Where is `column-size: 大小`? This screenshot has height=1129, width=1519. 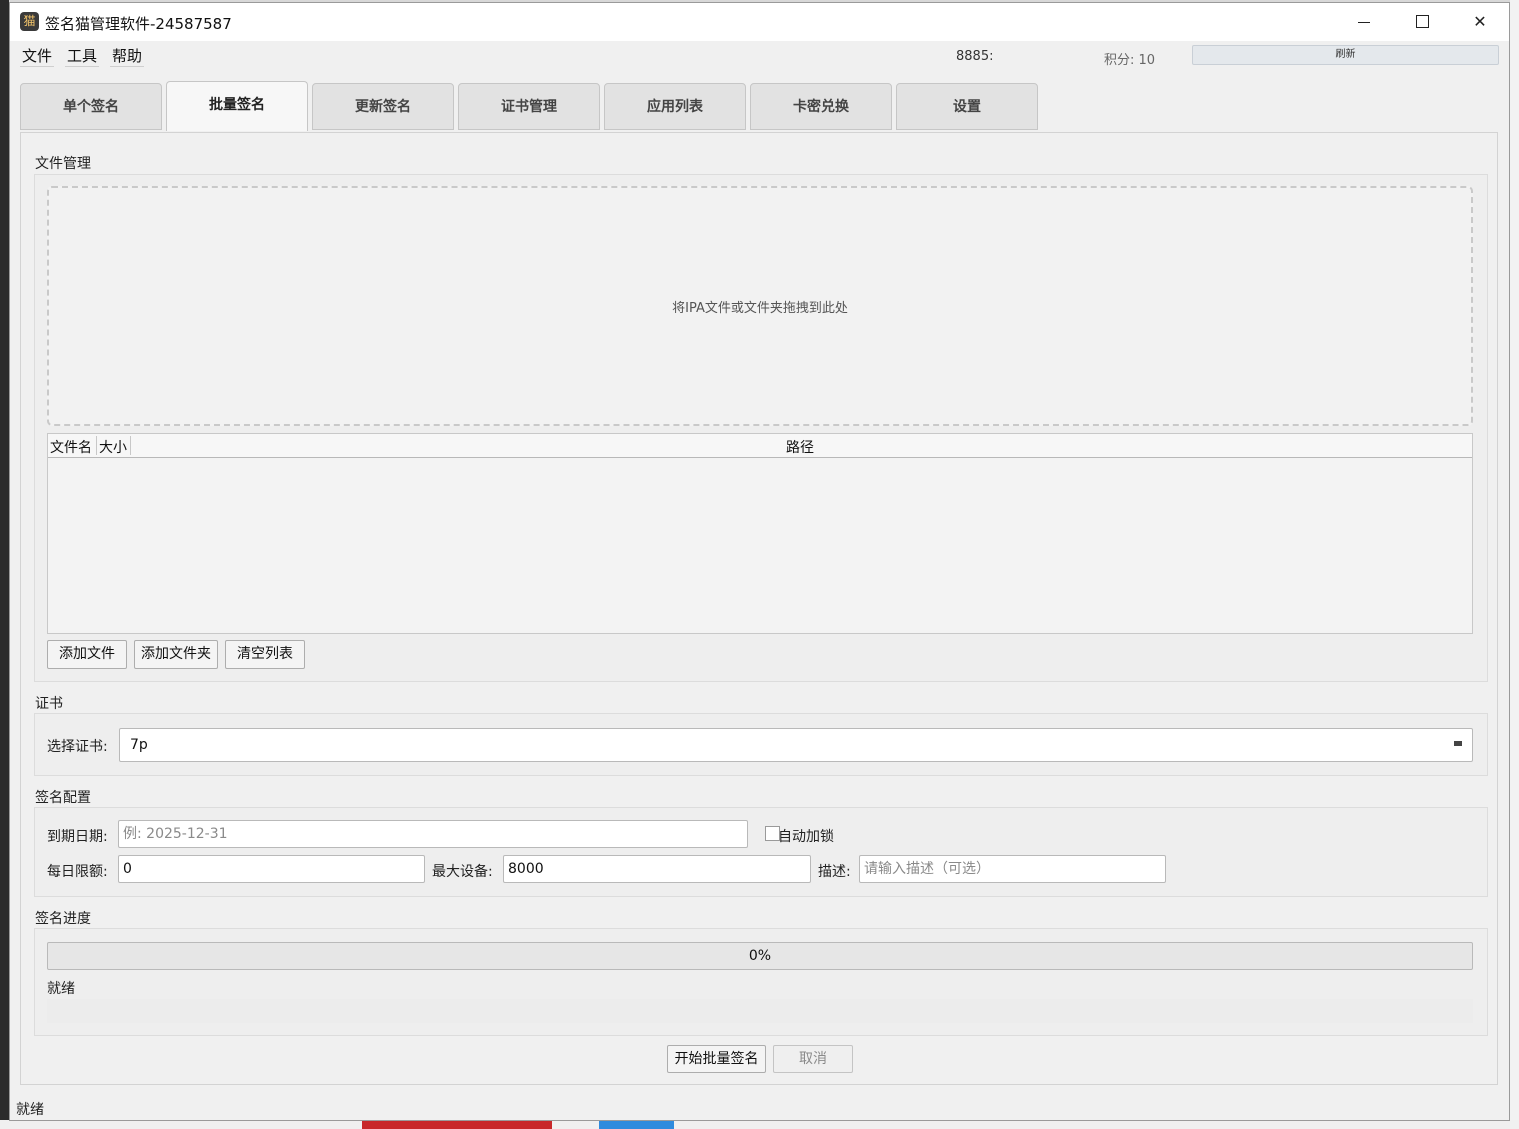 column-size: 大小 is located at coordinates (113, 447).